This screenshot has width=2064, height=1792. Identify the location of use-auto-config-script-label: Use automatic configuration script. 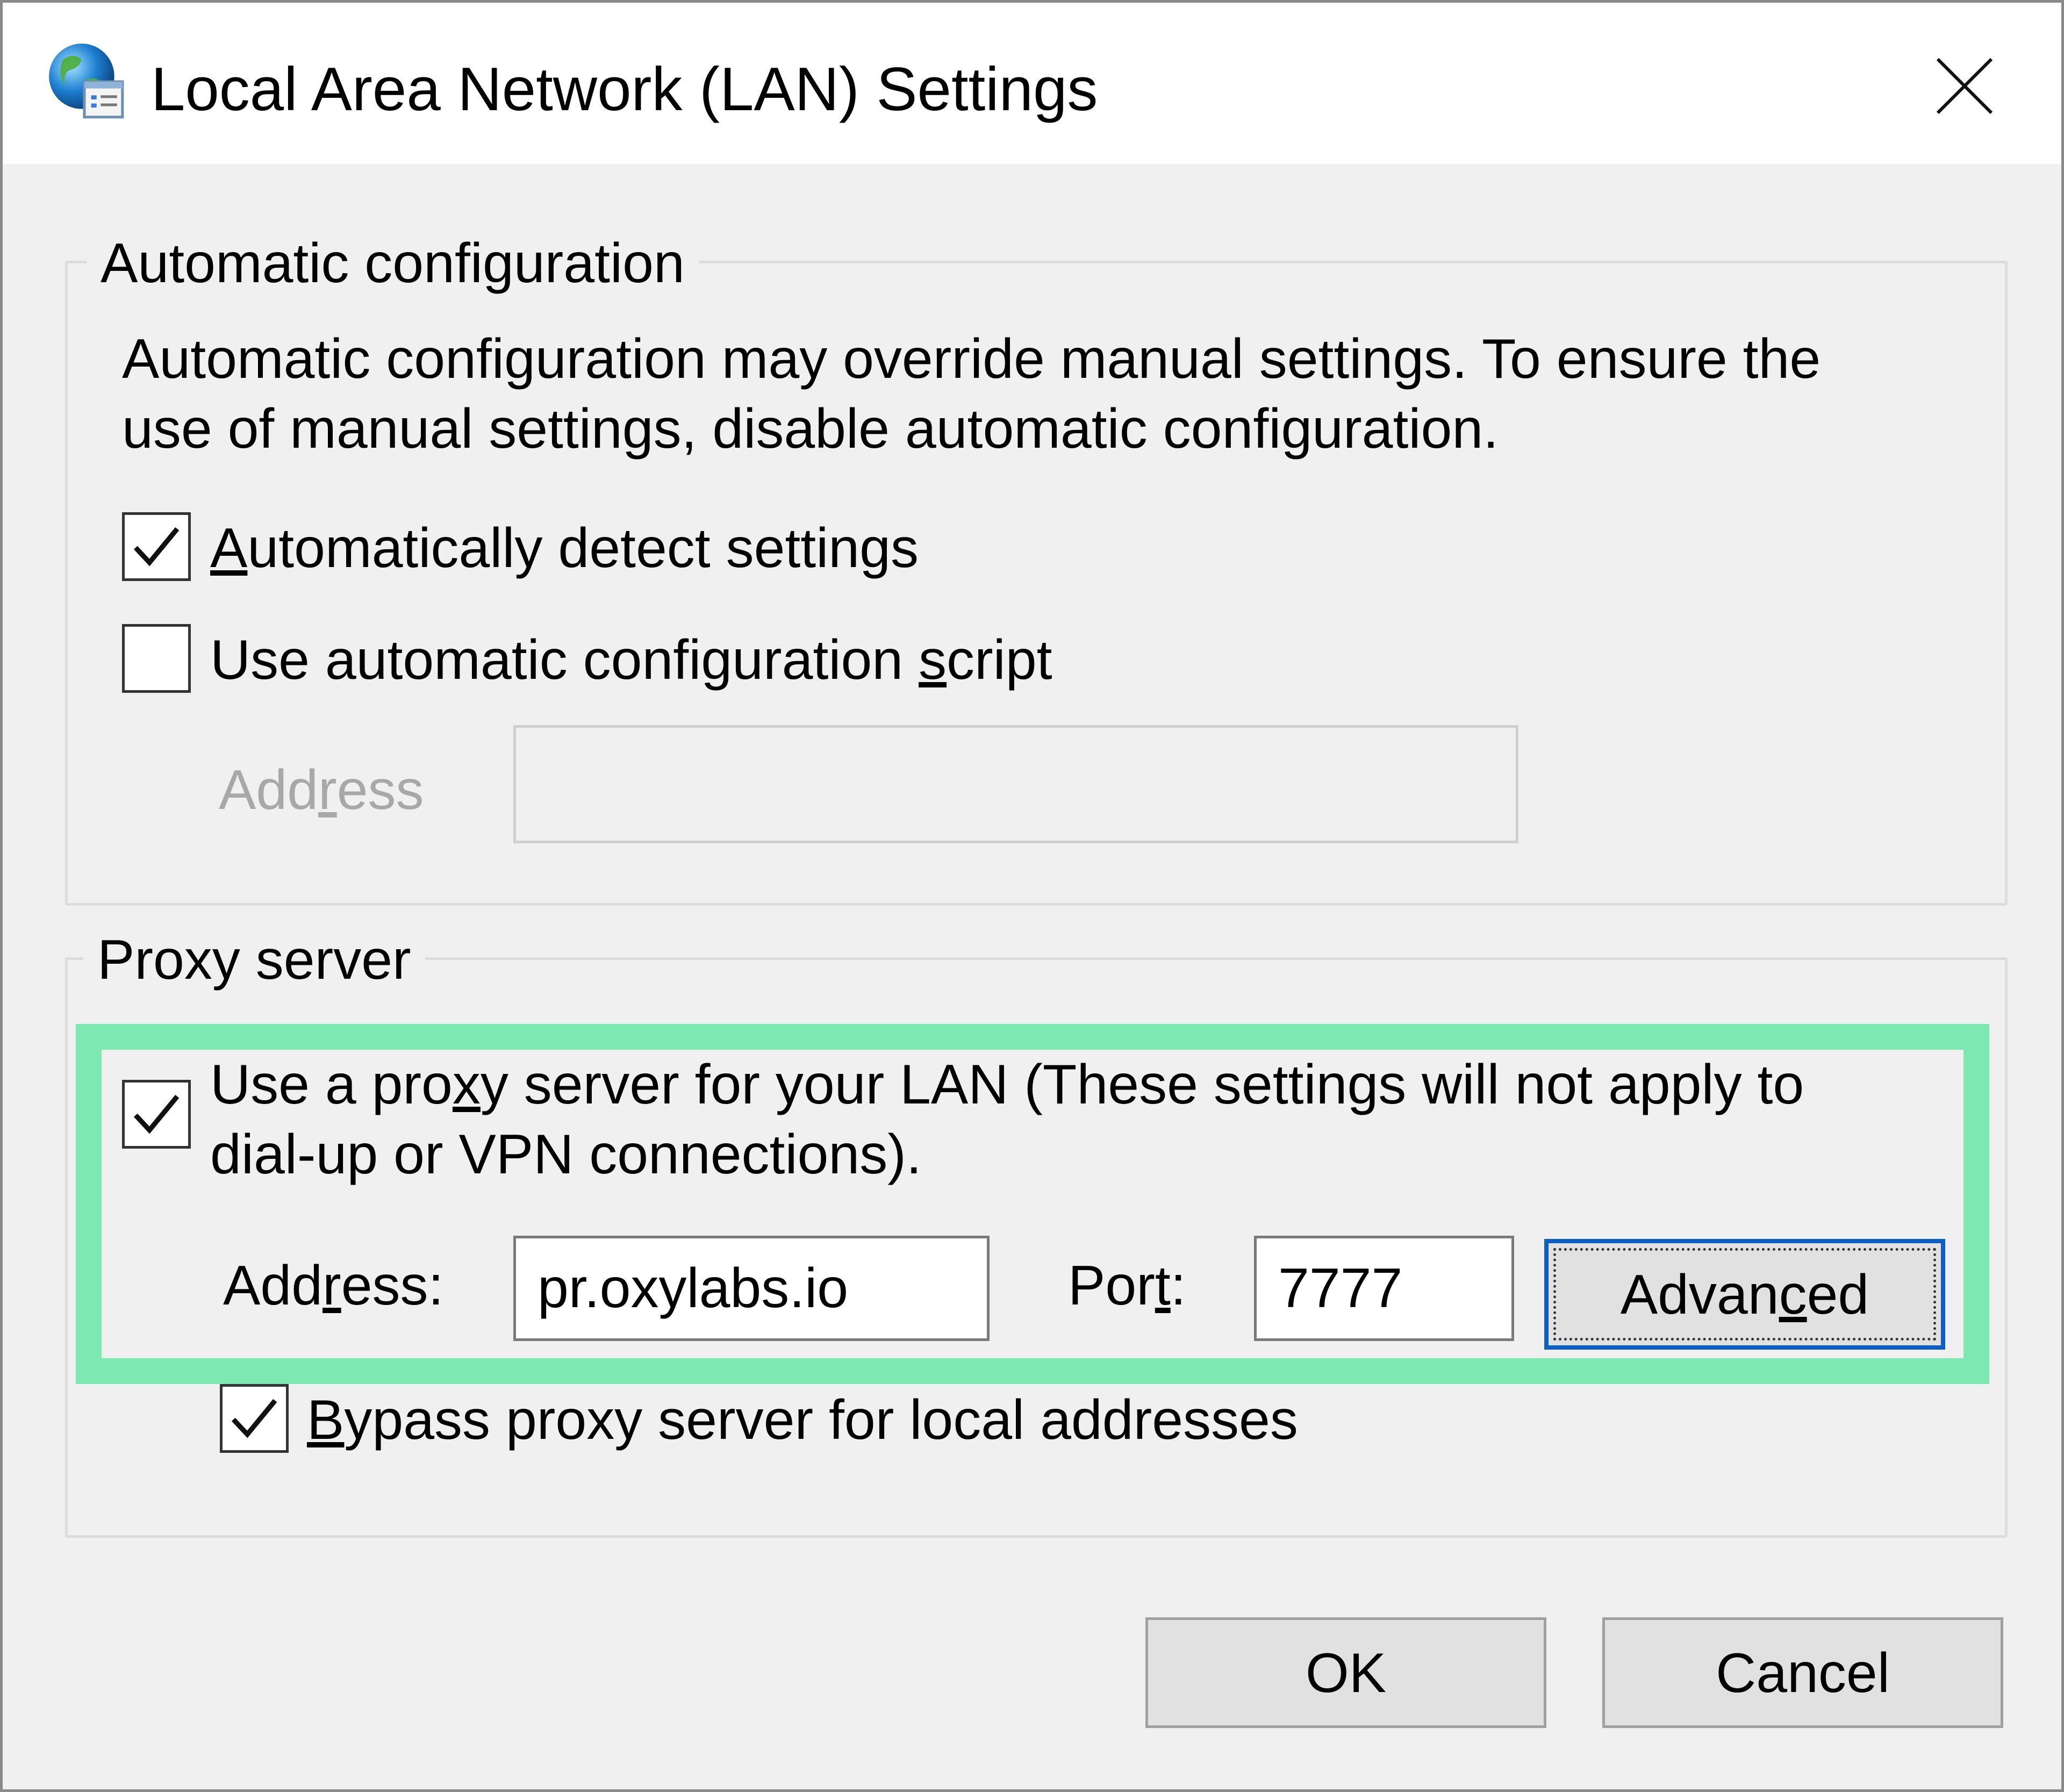
(631, 660).